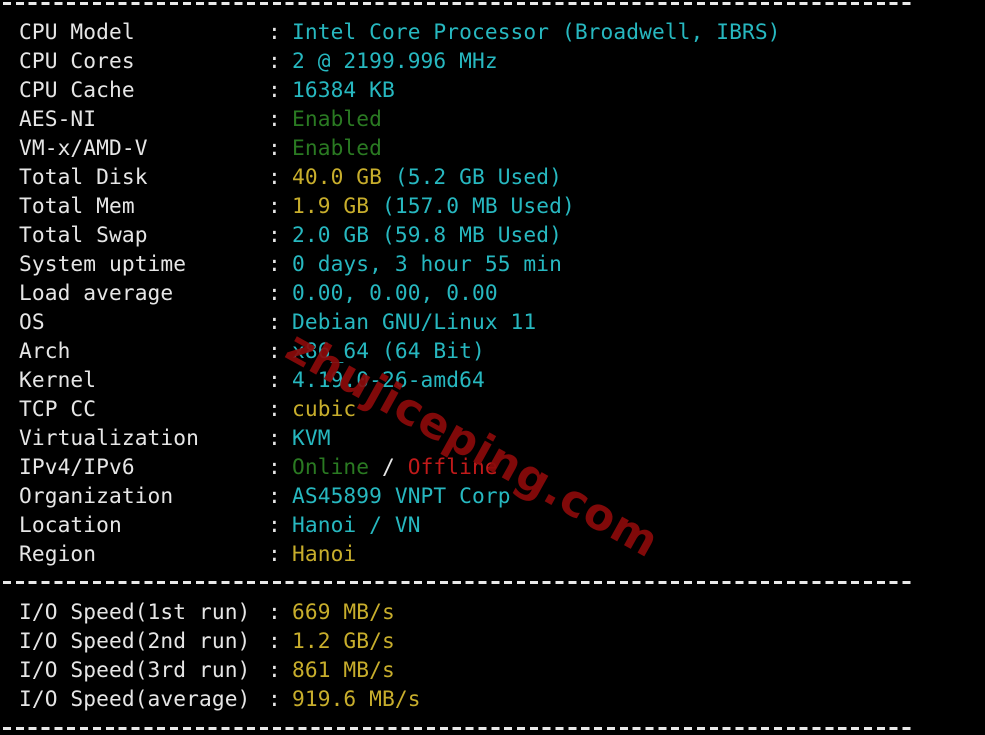 This screenshot has width=985, height=735. I want to click on row-value: 1.9 GB (157.0 MB Used), so click(433, 205).